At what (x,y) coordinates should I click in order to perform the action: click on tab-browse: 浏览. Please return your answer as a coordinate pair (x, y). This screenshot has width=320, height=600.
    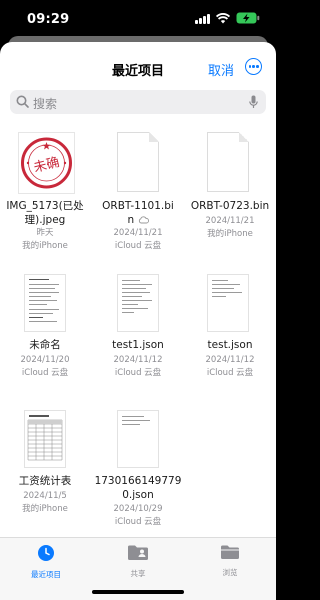
    Looking at the image, I should click on (230, 561).